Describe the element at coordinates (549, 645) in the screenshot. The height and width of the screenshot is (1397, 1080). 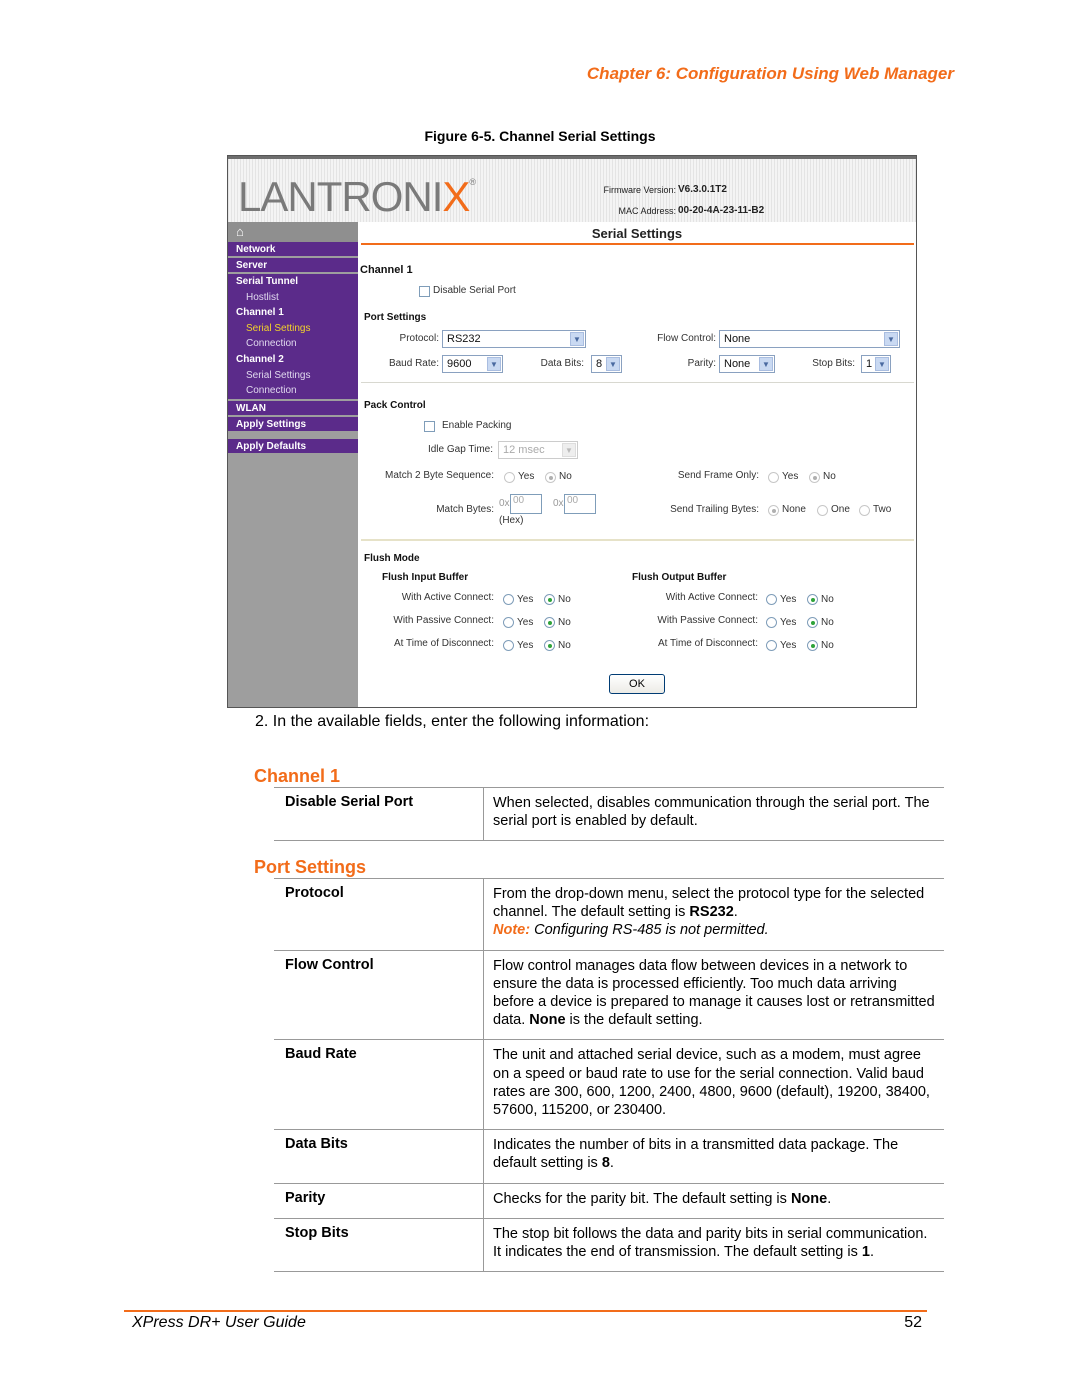
I see `input-disconnect-no-radio` at that location.